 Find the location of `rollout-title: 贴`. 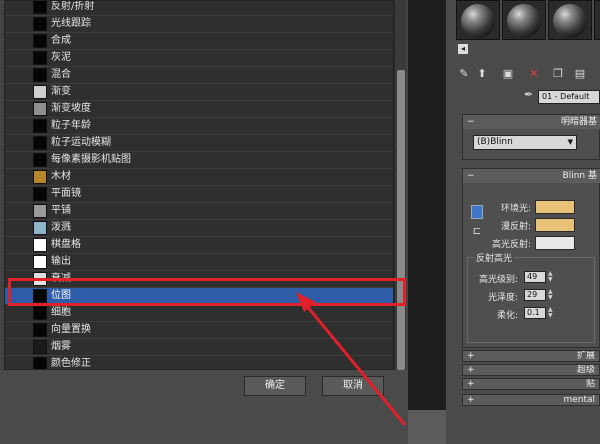

rollout-title: 贴 is located at coordinates (590, 384).